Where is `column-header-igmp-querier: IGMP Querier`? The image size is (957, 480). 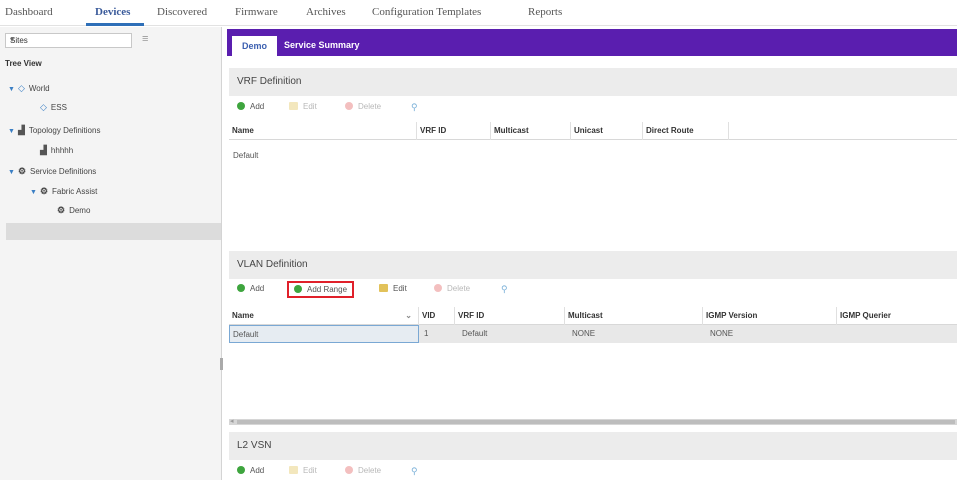 column-header-igmp-querier: IGMP Querier is located at coordinates (897, 316).